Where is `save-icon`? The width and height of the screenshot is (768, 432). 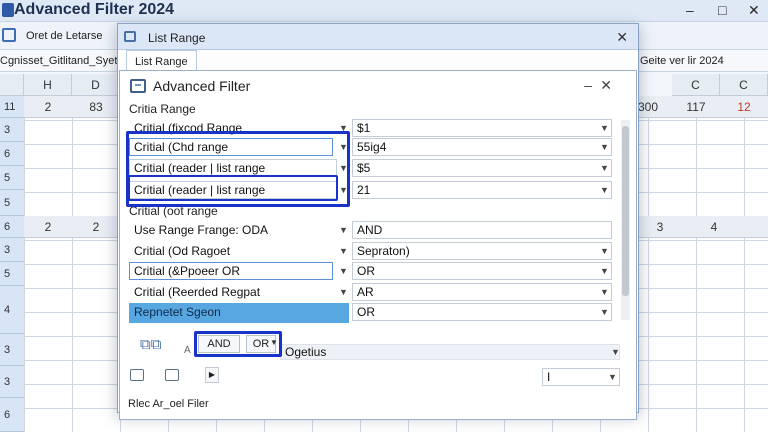
save-icon is located at coordinates (137, 375).